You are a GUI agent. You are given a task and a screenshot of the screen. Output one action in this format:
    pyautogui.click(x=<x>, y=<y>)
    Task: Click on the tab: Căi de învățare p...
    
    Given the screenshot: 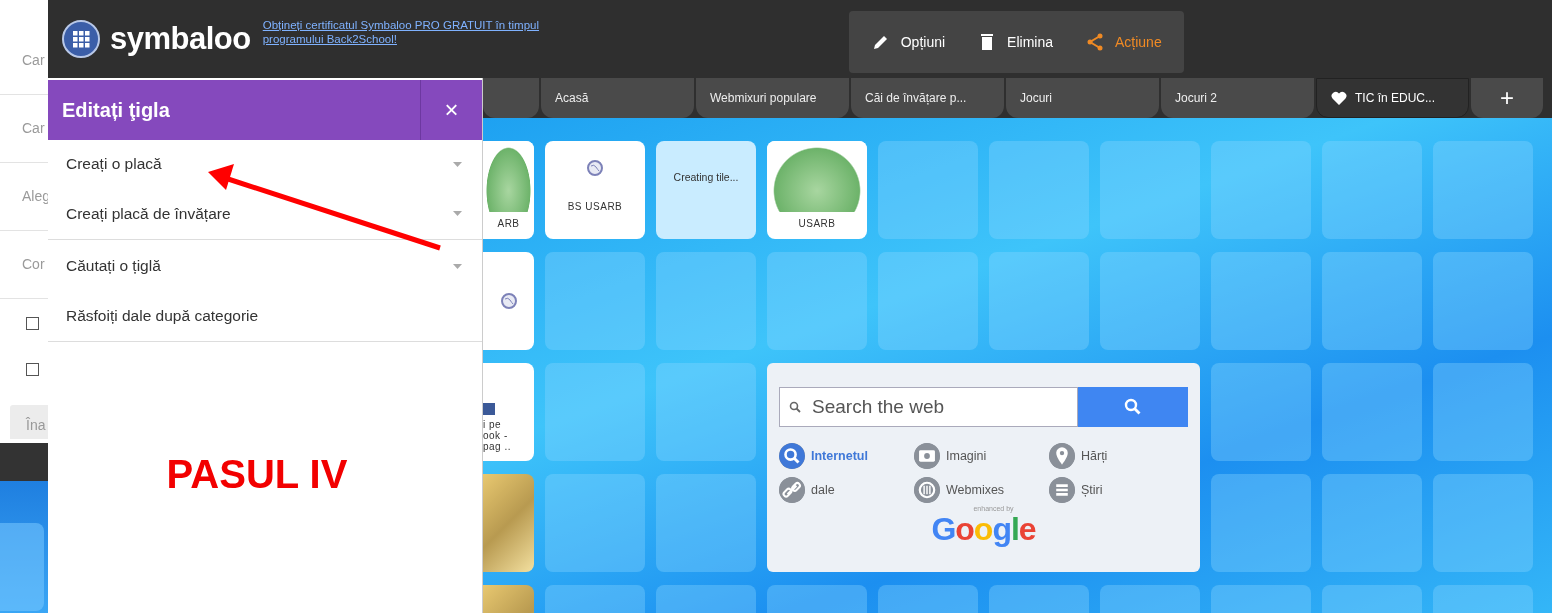 What is the action you would take?
    pyautogui.click(x=927, y=98)
    